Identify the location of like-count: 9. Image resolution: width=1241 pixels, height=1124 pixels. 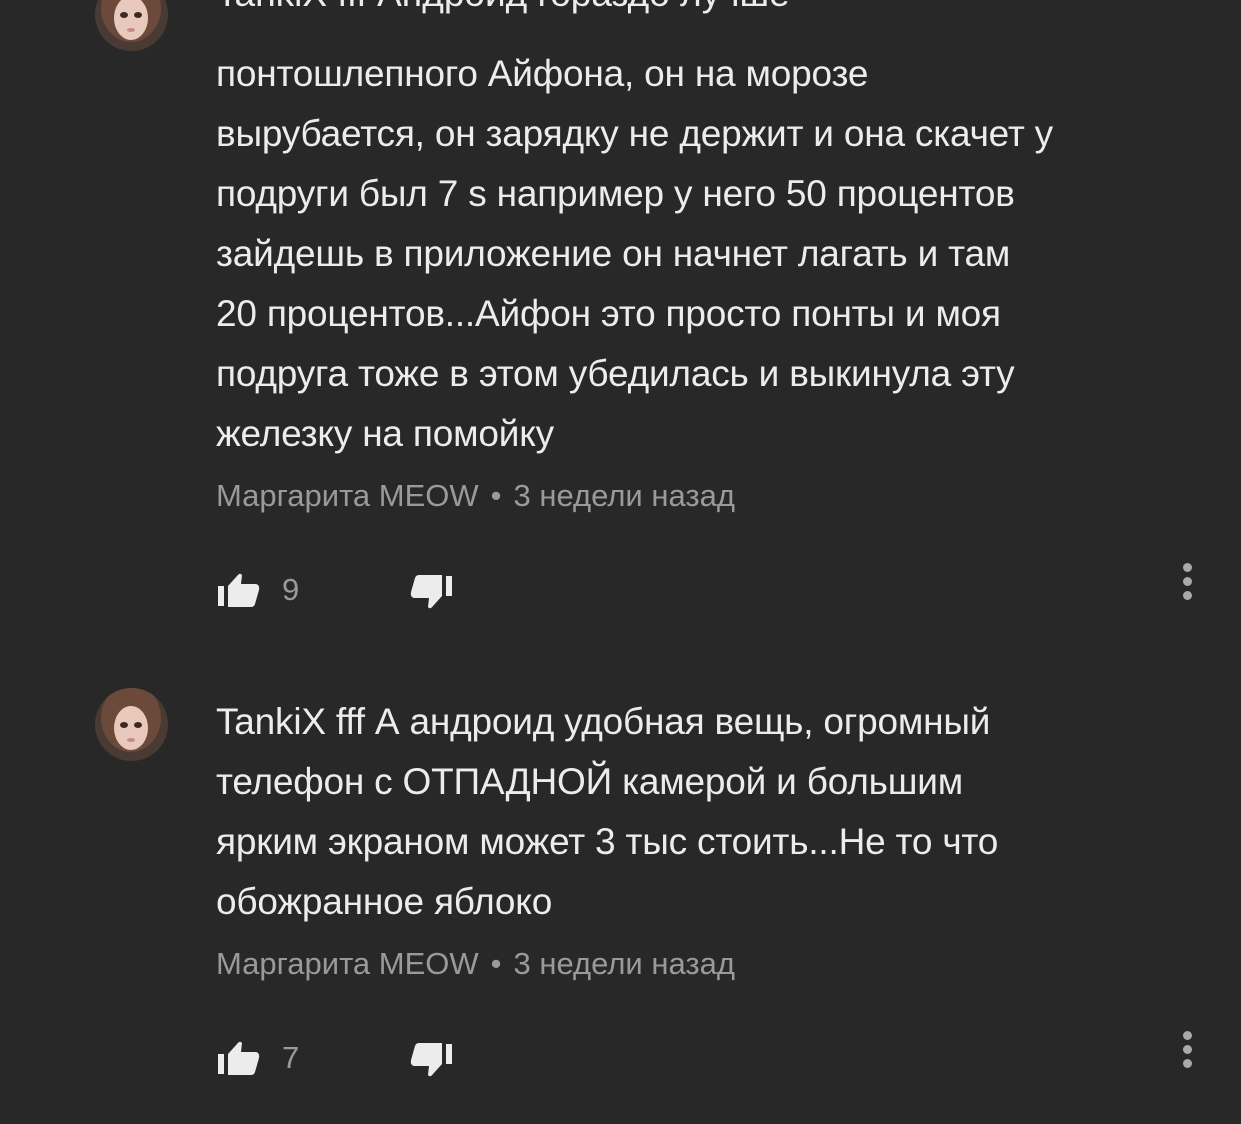
(291, 589).